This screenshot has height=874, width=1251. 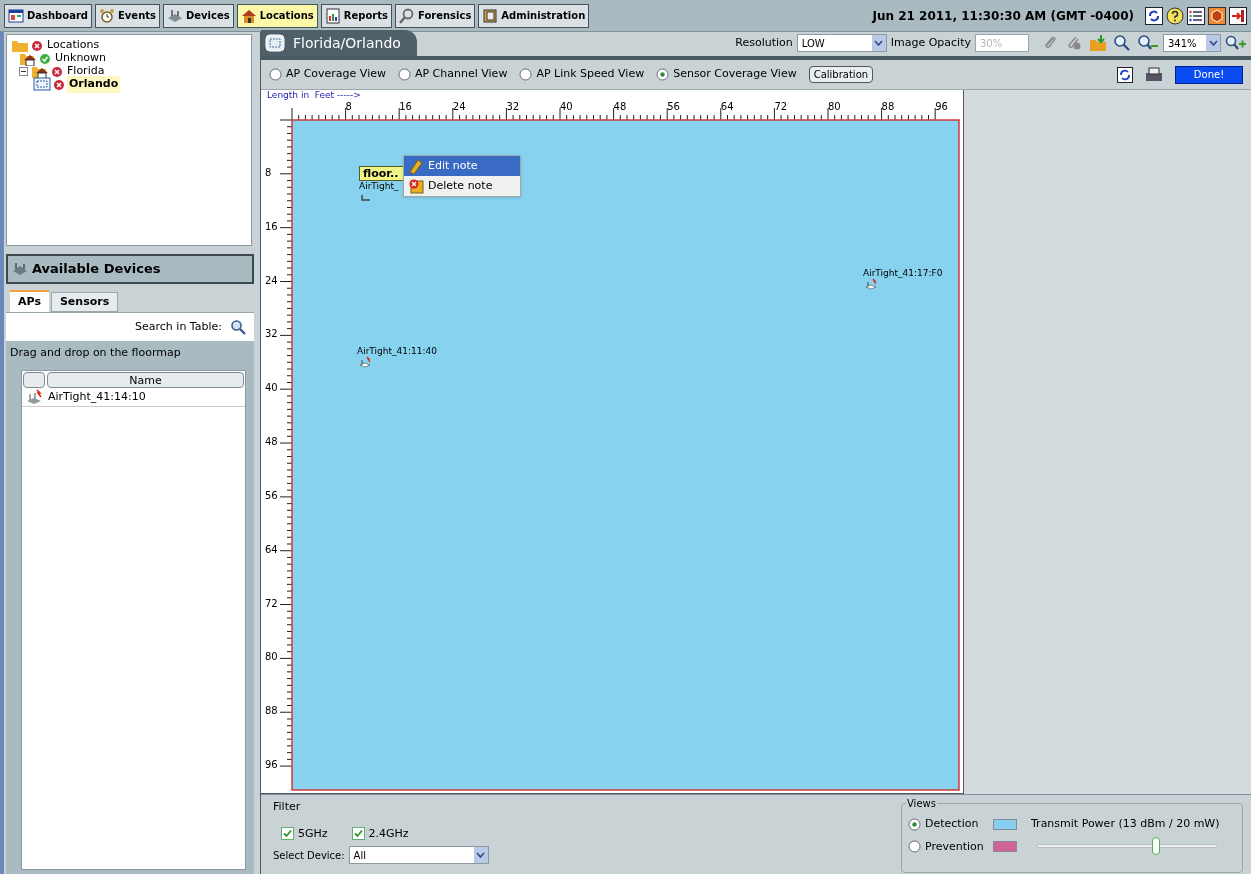 What do you see at coordinates (97, 396) in the screenshot?
I see `table-cell-text: AirTight_41:14:10` at bounding box center [97, 396].